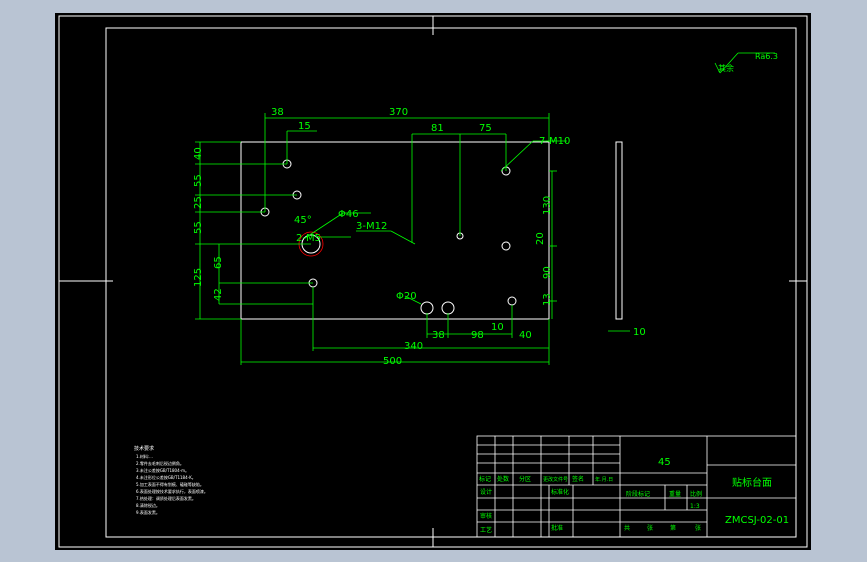 The height and width of the screenshot is (562, 867). Describe the element at coordinates (525, 335) in the screenshot. I see `dim-40: 40` at that location.